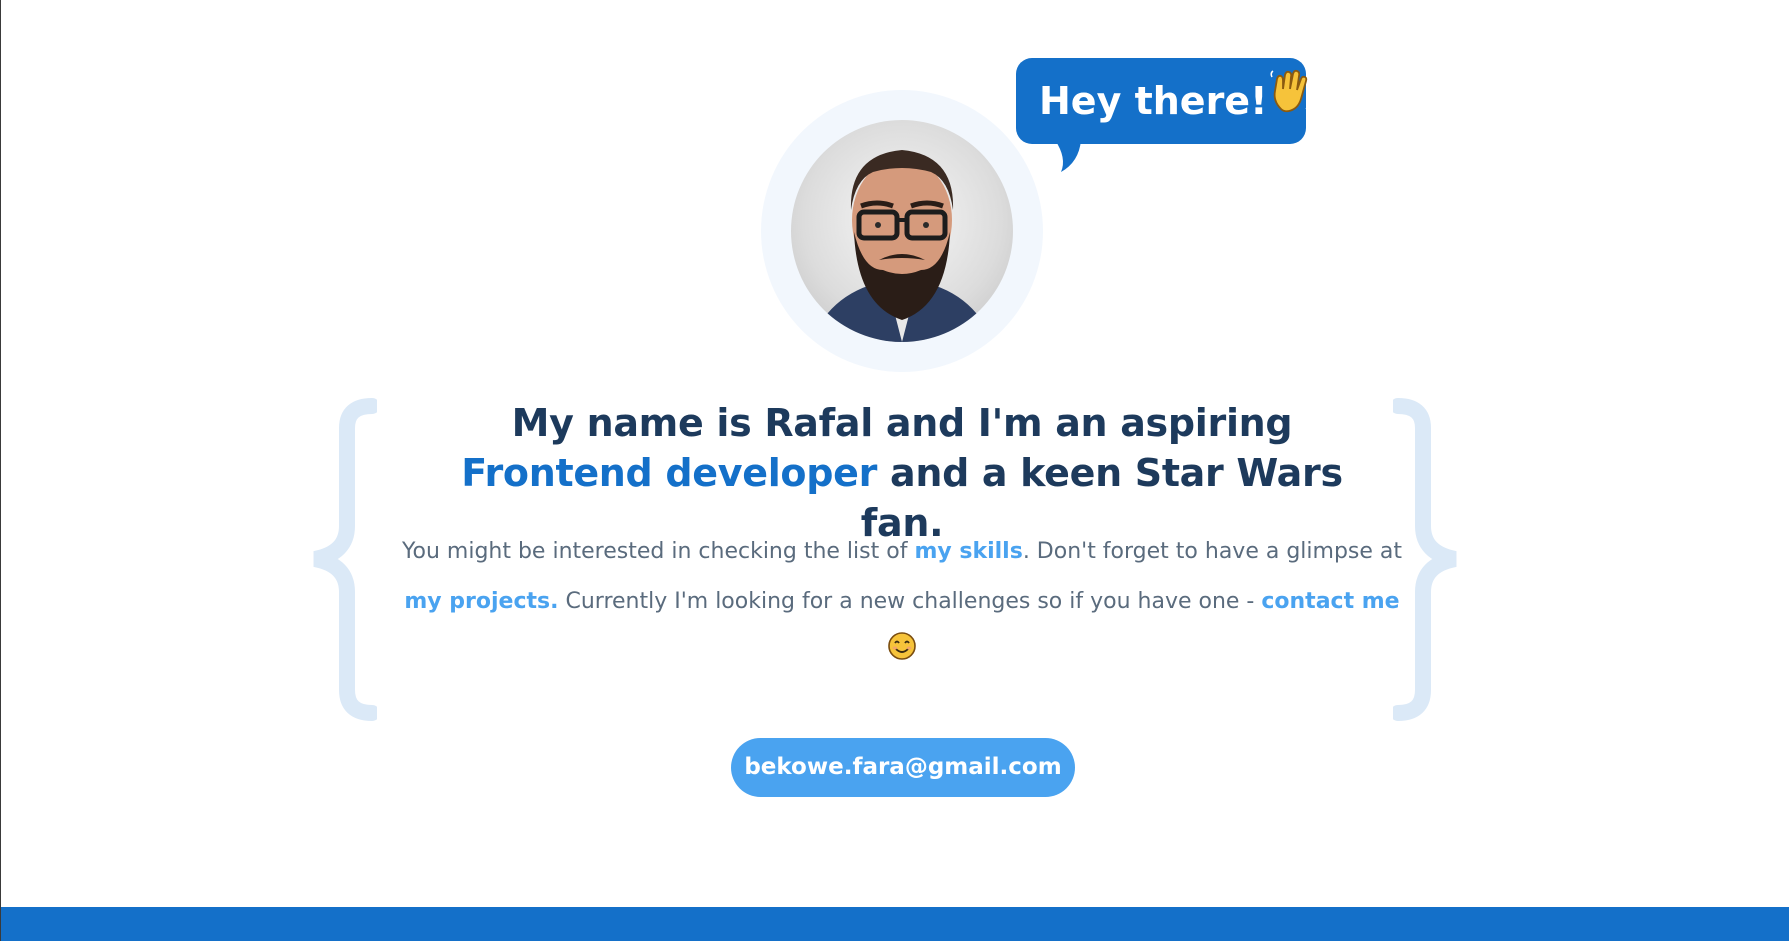  What do you see at coordinates (1153, 101) in the screenshot?
I see `greeting-text: Hey there!` at bounding box center [1153, 101].